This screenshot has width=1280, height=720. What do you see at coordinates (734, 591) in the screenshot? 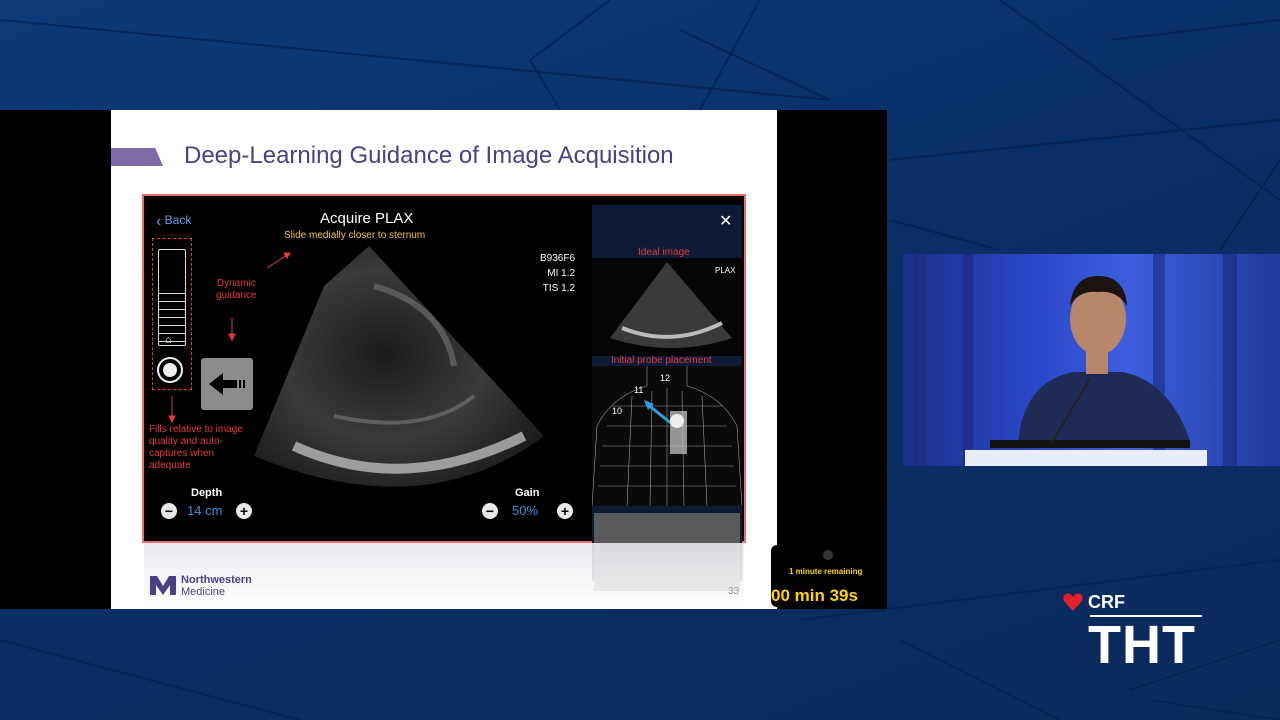
I see `slide-page-number: 33` at bounding box center [734, 591].